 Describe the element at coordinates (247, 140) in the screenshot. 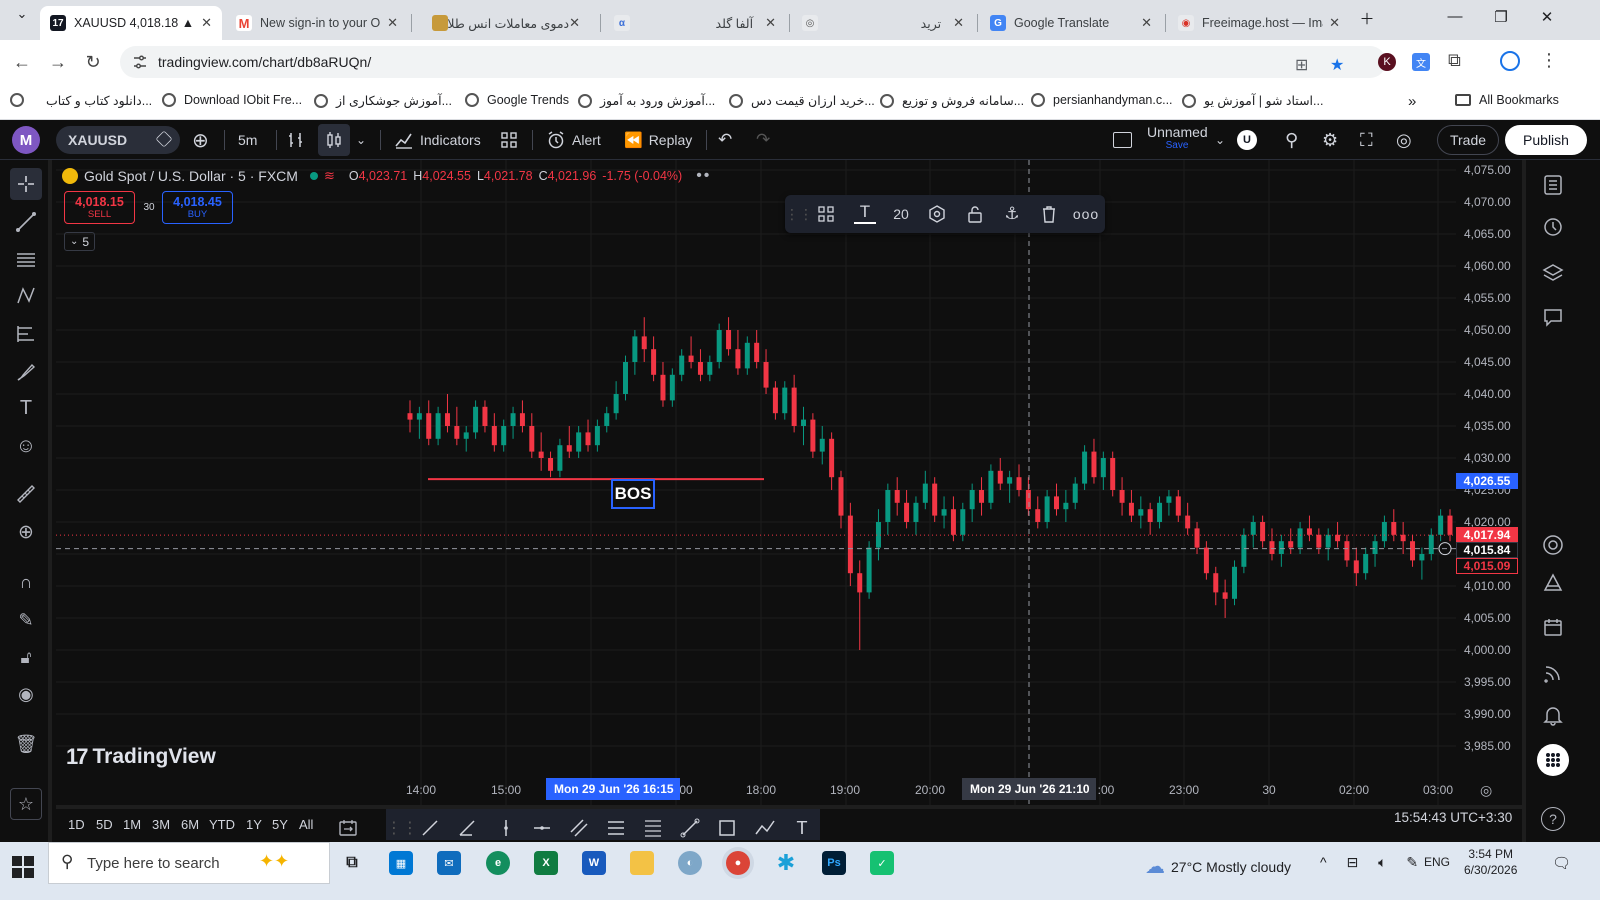

I see `interval-button: 5m` at that location.